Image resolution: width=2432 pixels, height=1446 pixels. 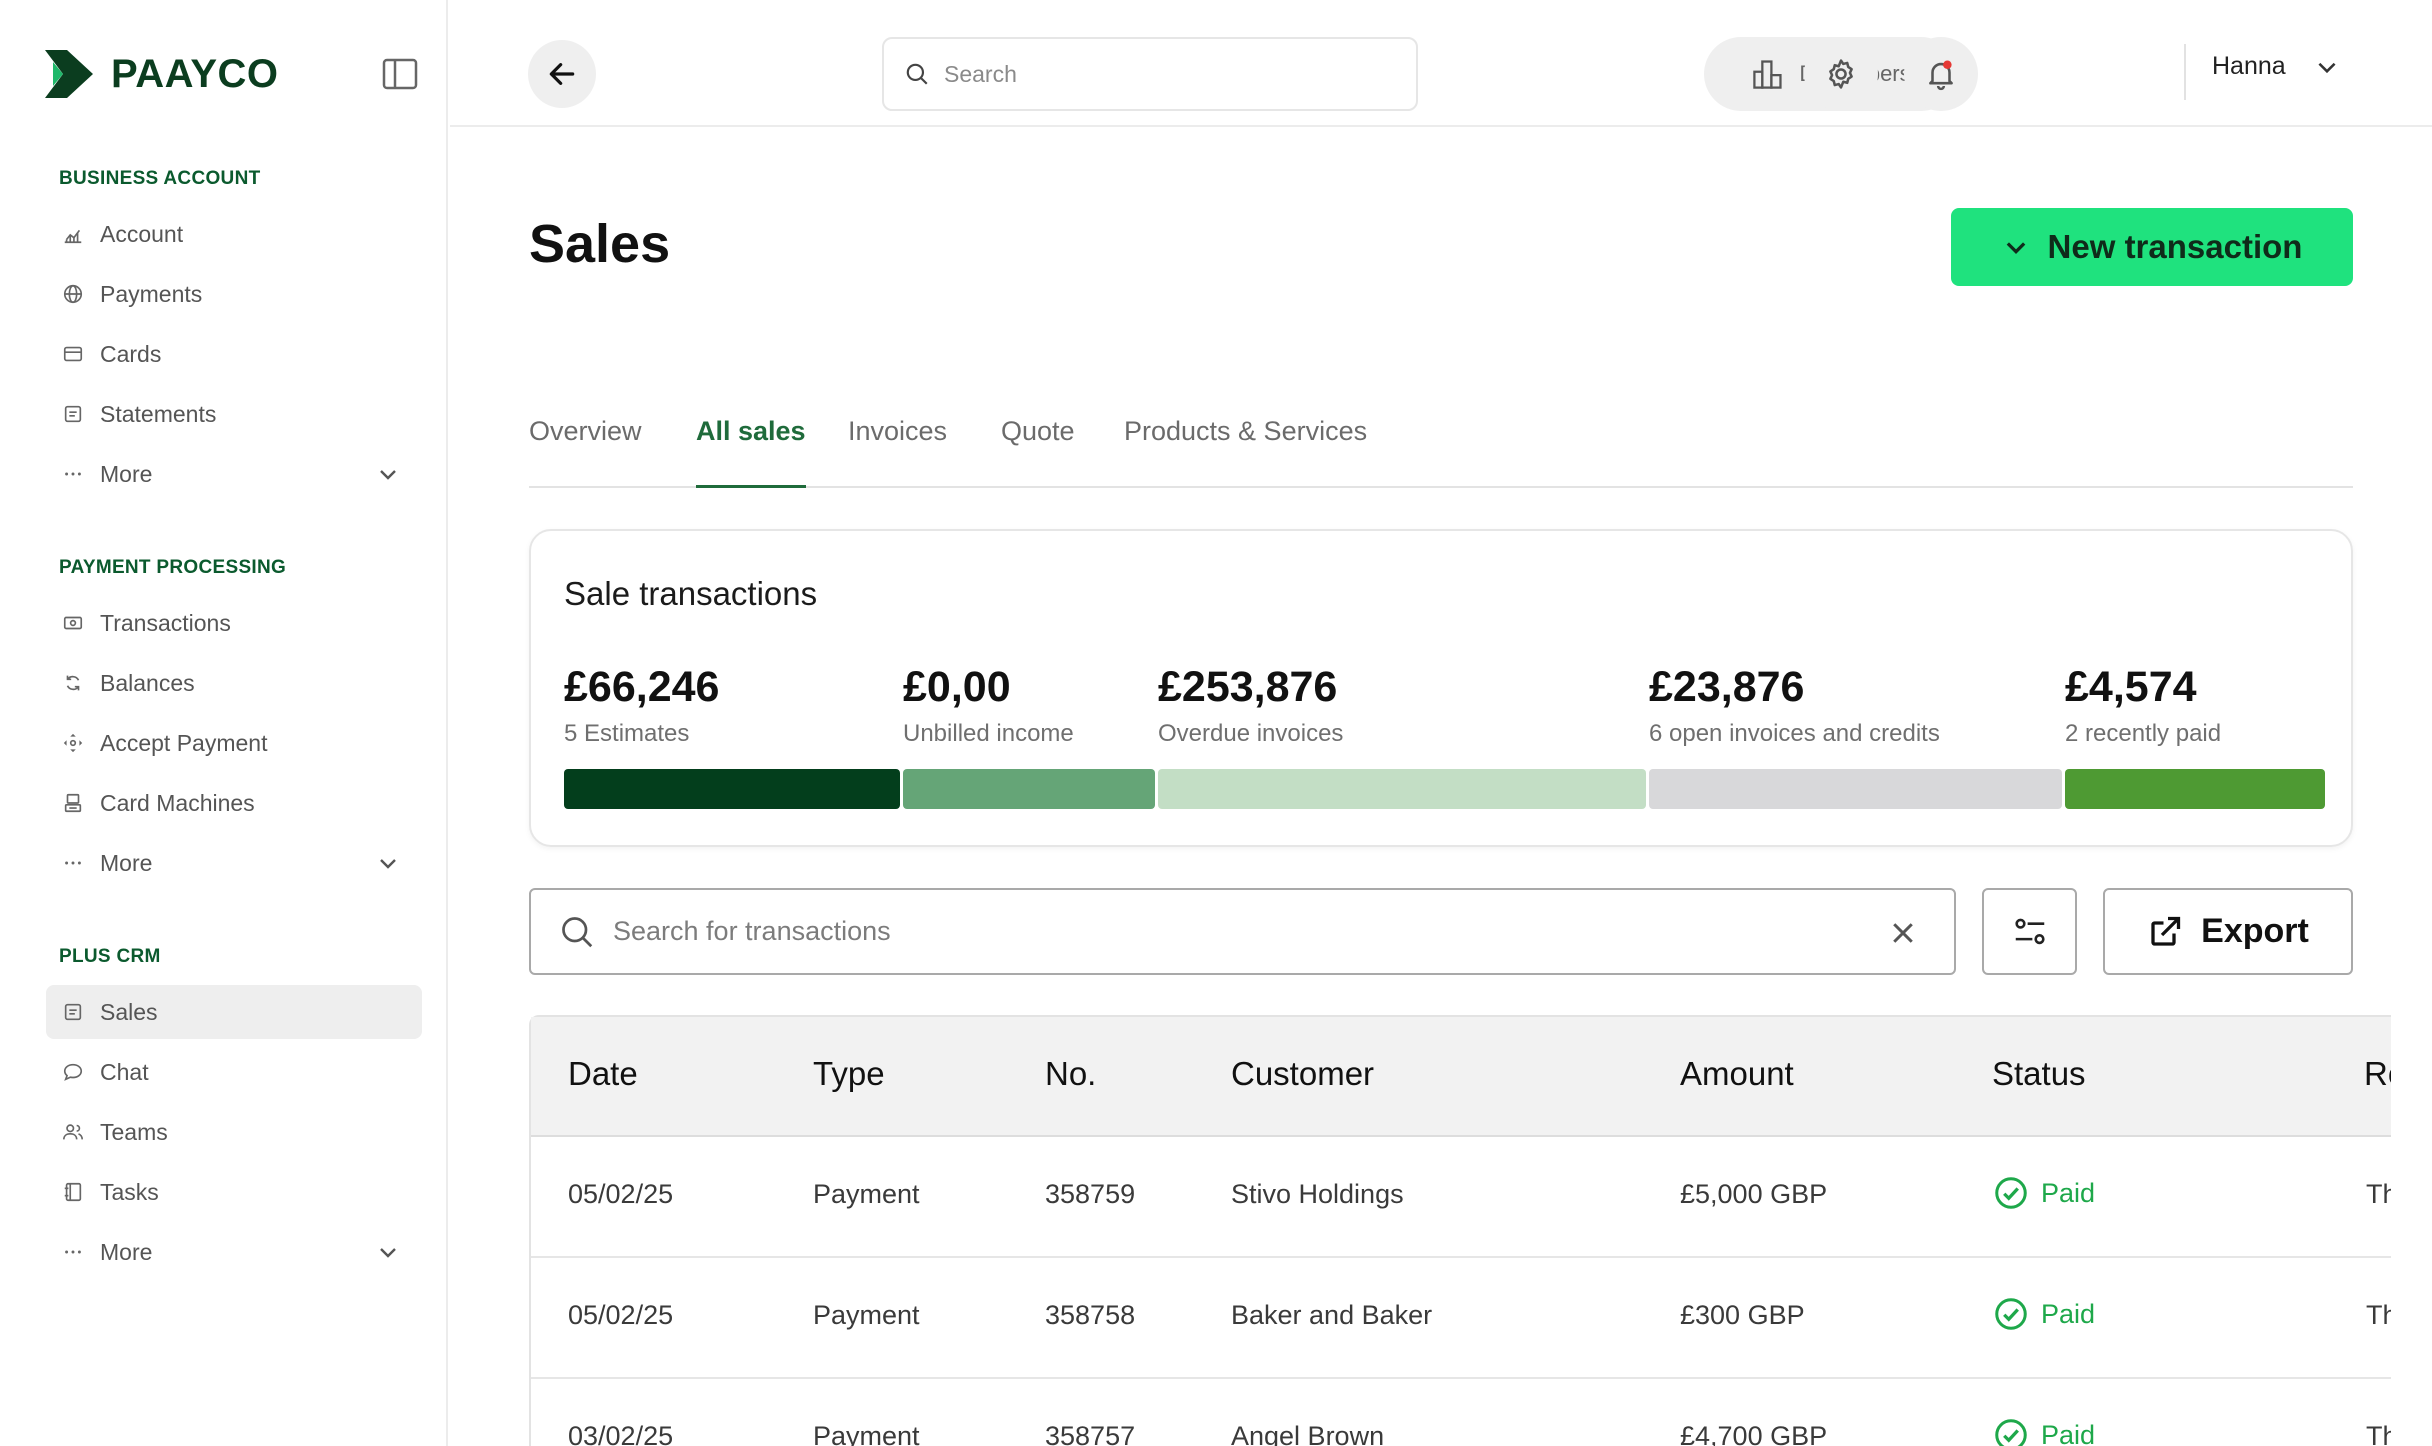 What do you see at coordinates (1038, 452) in the screenshot?
I see `tab-quote: Quote` at bounding box center [1038, 452].